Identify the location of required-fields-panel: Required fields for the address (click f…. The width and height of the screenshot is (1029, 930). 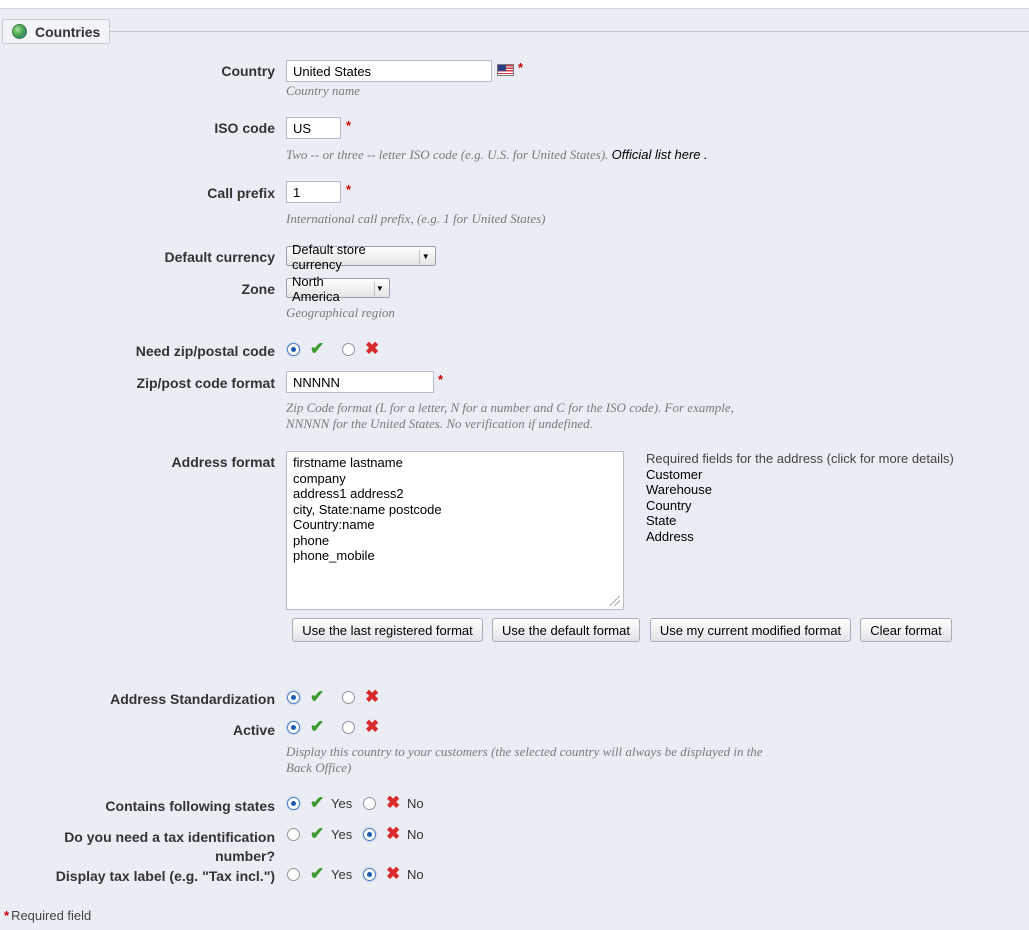
(800, 497).